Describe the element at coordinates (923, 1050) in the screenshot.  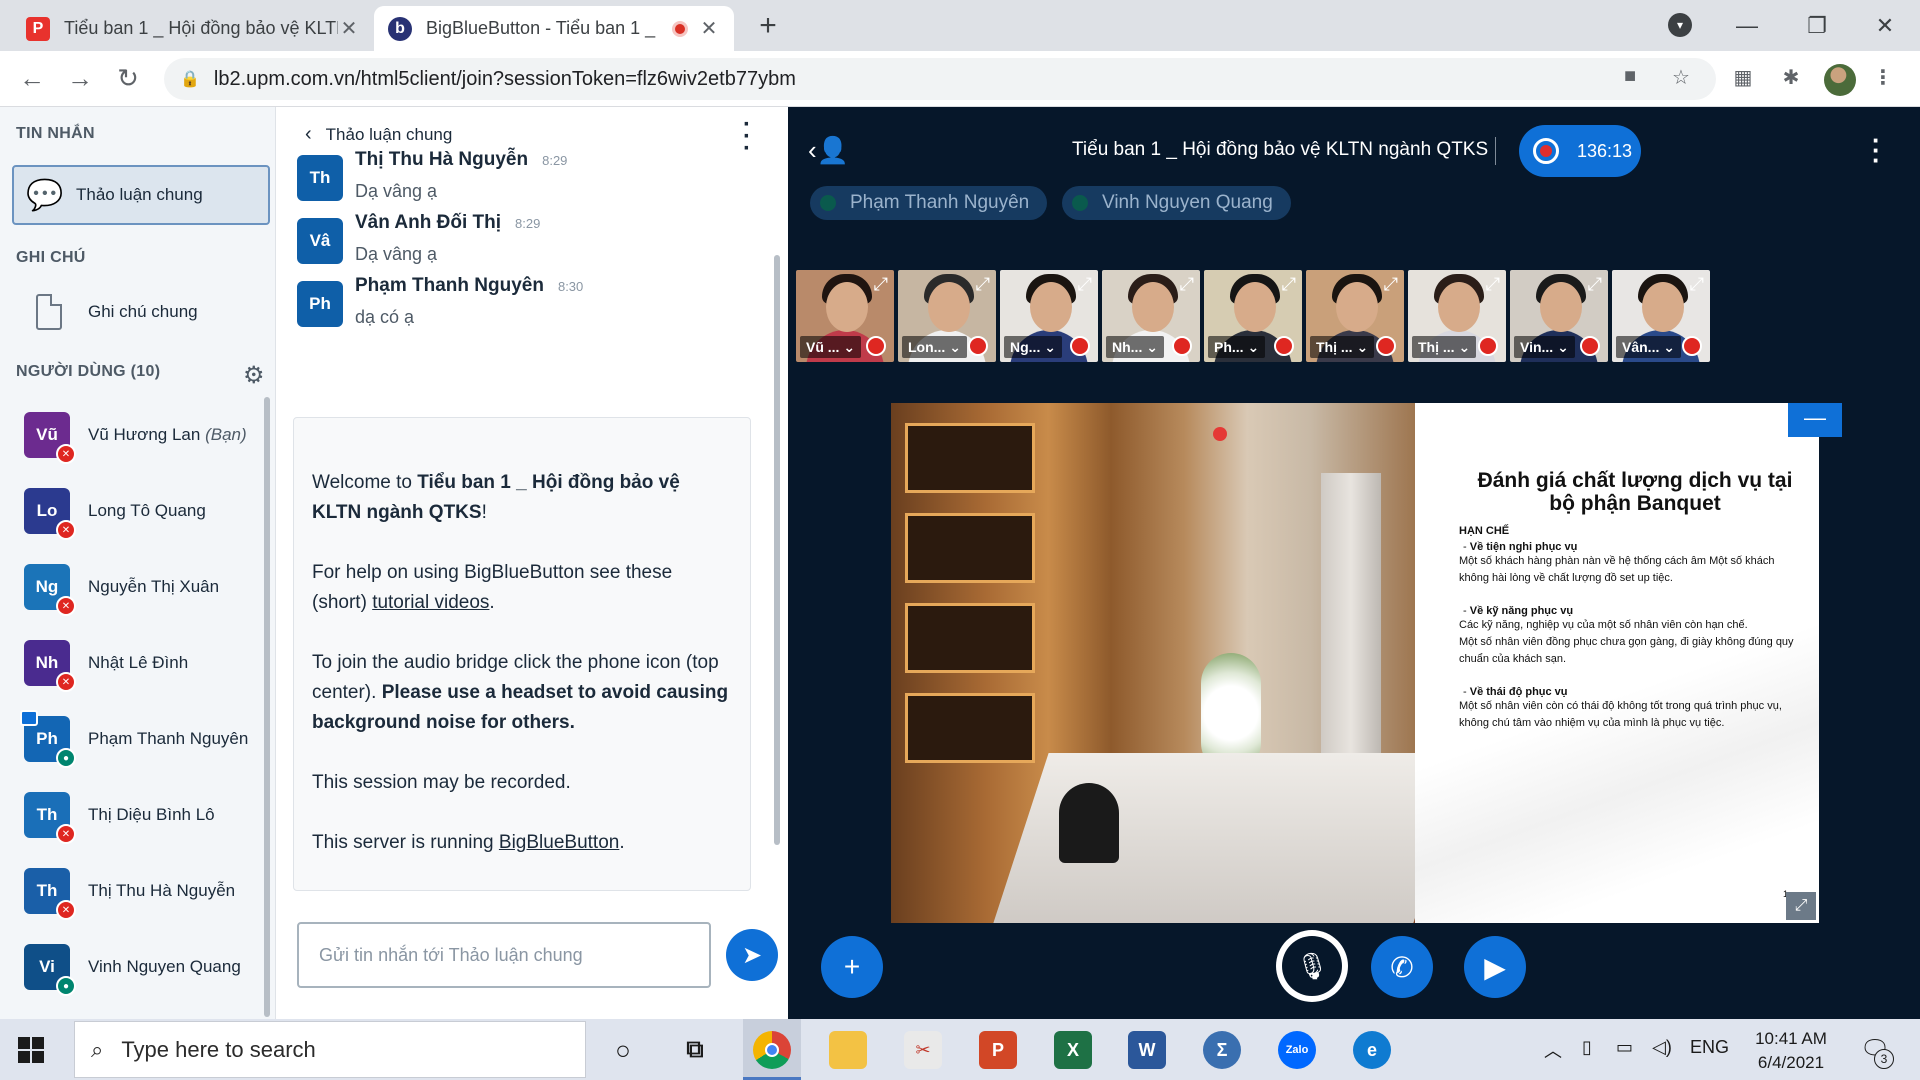
I see `snipping-tool-icon: ✂` at that location.